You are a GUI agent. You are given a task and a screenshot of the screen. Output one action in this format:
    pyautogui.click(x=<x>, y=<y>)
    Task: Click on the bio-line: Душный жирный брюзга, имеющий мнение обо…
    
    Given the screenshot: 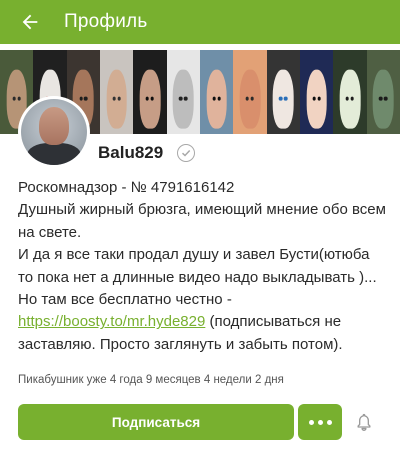 What is the action you would take?
    pyautogui.click(x=202, y=221)
    